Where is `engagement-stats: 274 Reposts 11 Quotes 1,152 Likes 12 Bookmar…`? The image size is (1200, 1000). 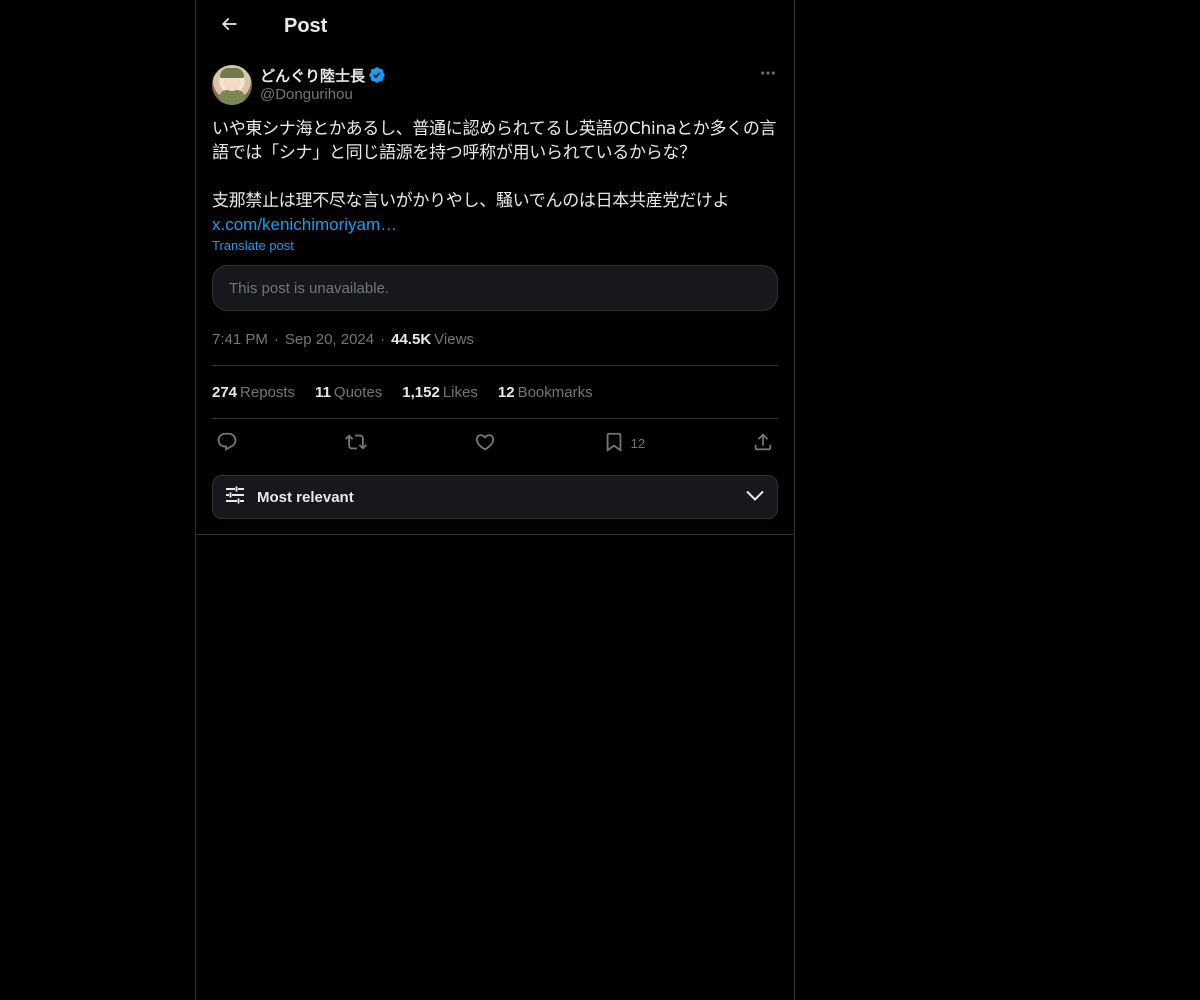
engagement-stats: 274 Reposts 11 Quotes 1,152 Likes 12 Bookmar… is located at coordinates (495, 392).